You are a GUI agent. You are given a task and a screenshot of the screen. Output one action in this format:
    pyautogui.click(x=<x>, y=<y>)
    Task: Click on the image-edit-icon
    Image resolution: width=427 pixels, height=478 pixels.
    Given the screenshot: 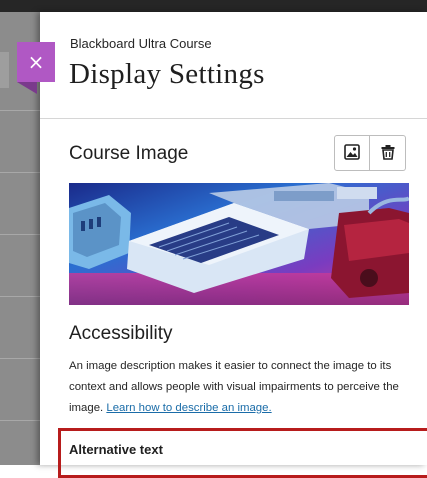 What is the action you would take?
    pyautogui.click(x=352, y=153)
    